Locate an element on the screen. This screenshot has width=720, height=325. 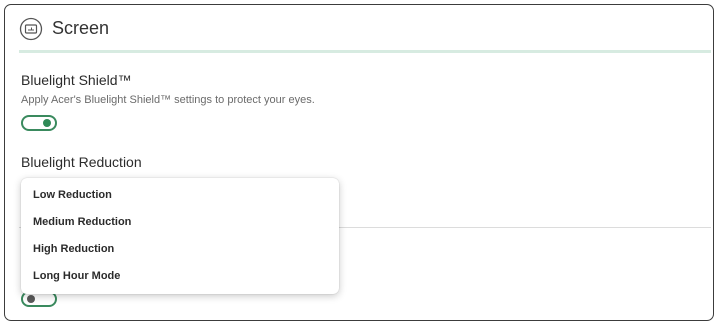
screen-icon is located at coordinates (31, 29).